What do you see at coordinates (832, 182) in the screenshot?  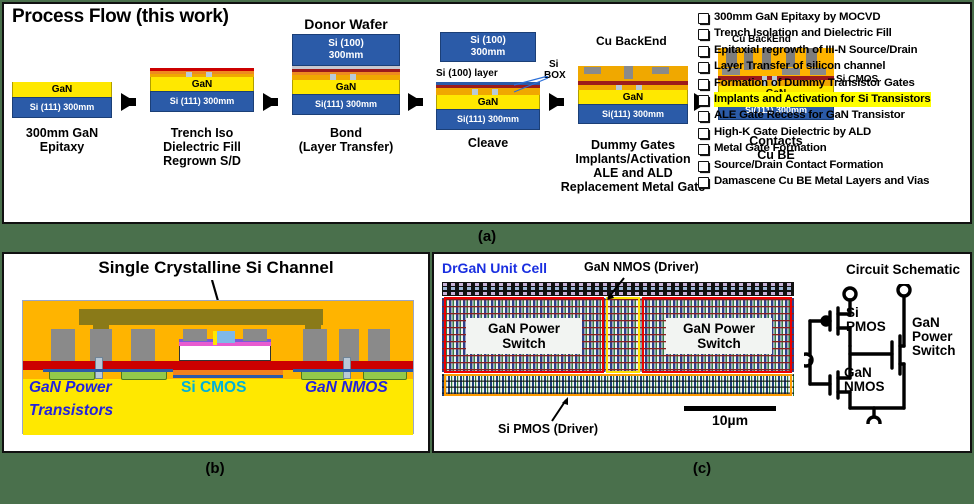 I see `checklist-item: Damascene Cu BE Metal Layers and Vias` at bounding box center [832, 182].